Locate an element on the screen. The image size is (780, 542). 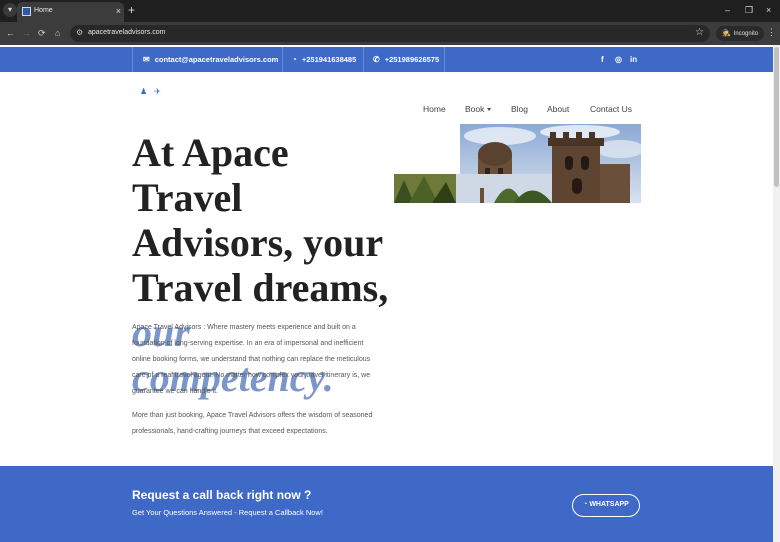
plane-icon: ✈ is located at coordinates (157, 91).